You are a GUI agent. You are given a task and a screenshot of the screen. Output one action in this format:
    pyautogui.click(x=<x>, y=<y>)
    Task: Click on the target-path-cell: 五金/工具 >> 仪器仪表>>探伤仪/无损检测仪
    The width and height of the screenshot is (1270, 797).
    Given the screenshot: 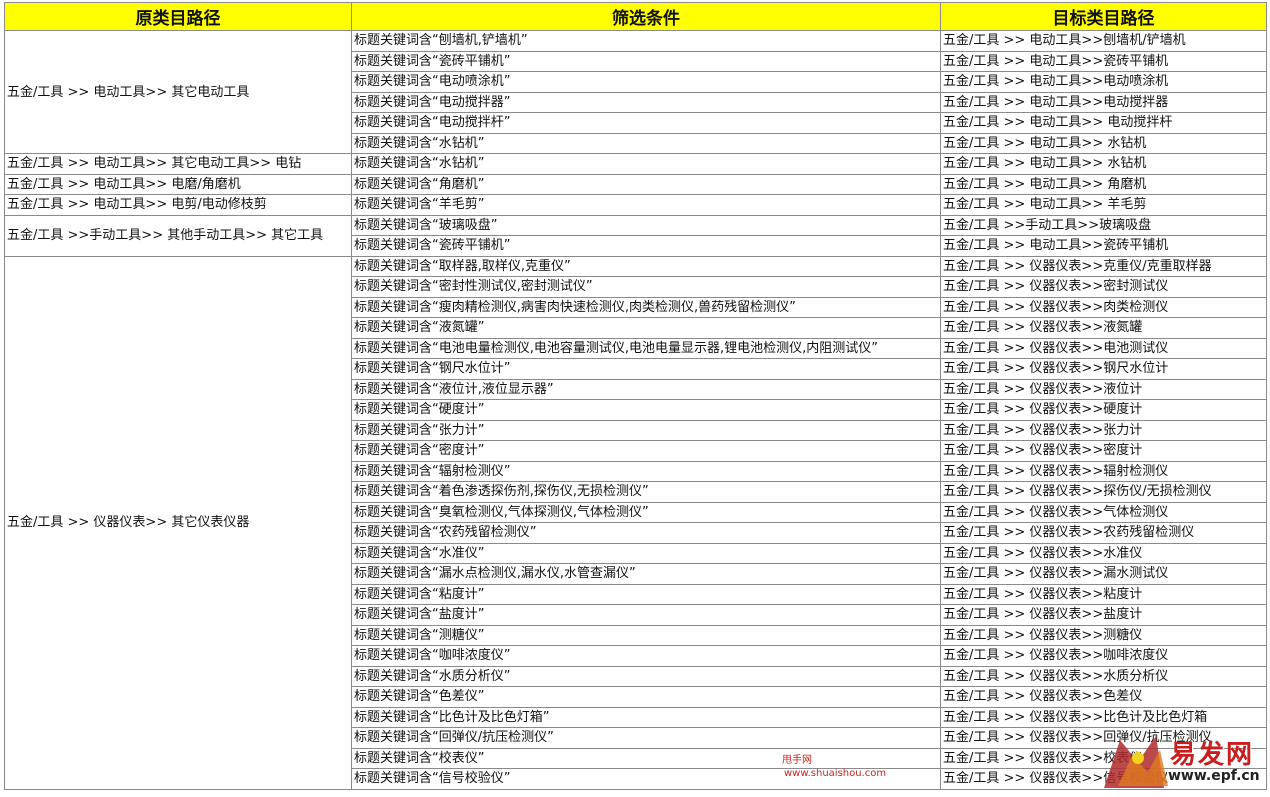 What is the action you would take?
    pyautogui.click(x=1103, y=492)
    